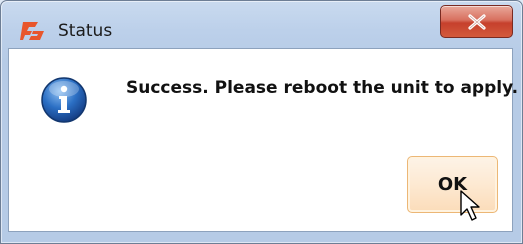 The image size is (523, 244). Describe the element at coordinates (470, 205) in the screenshot. I see `mouse-cursor-icon` at that location.